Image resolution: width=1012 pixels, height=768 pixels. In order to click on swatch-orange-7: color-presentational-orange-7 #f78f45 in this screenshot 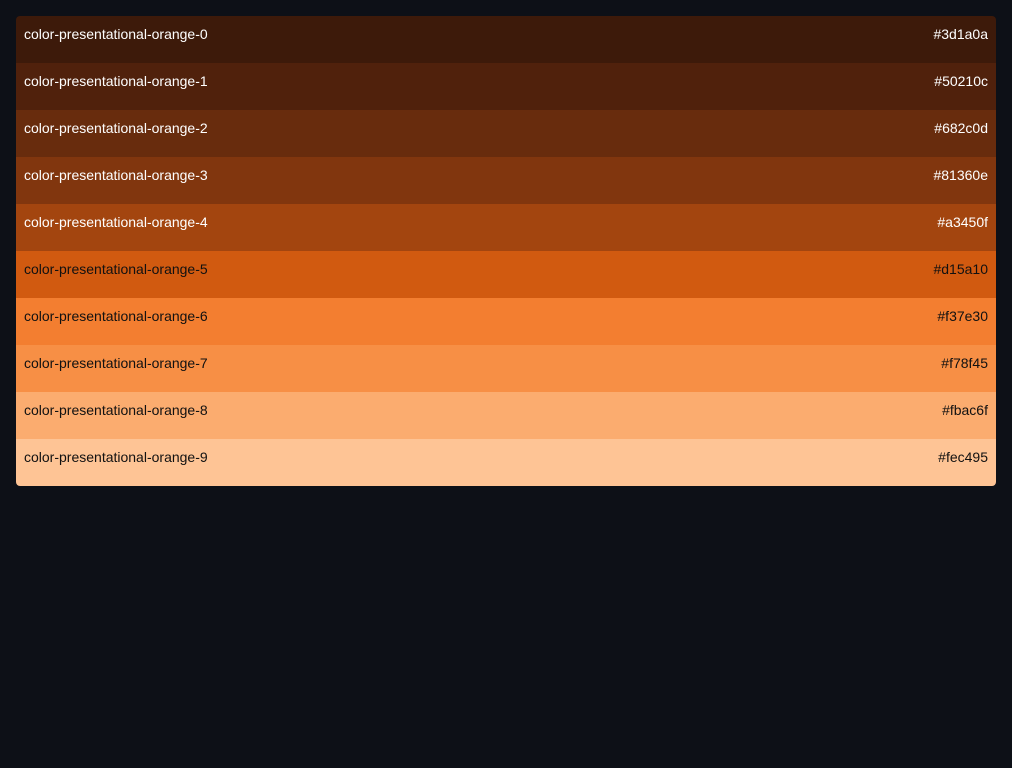, I will do `click(506, 368)`.